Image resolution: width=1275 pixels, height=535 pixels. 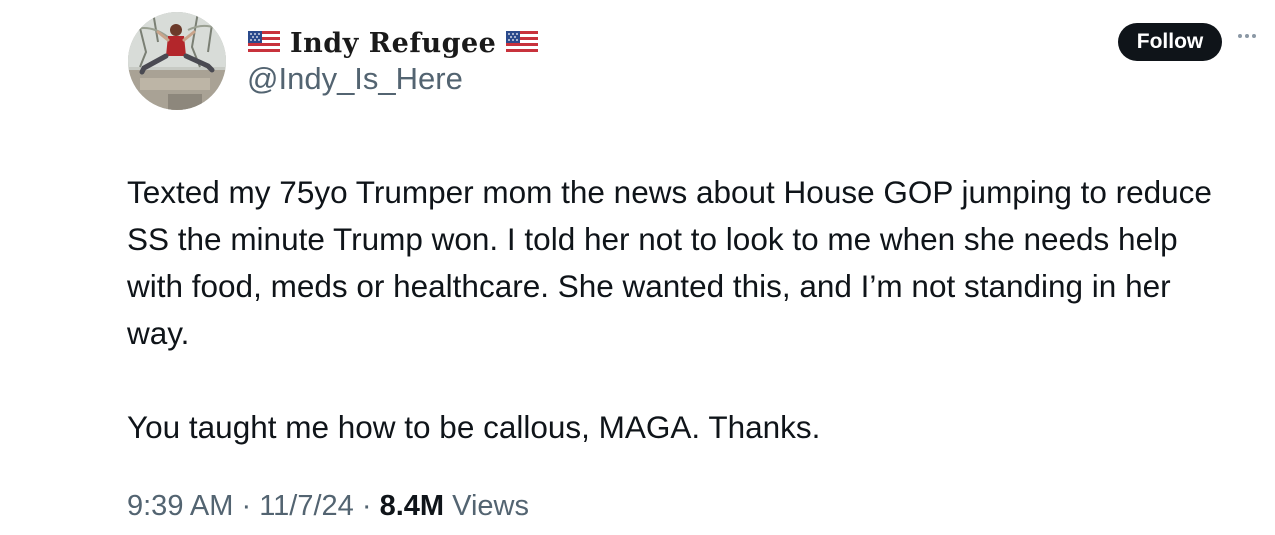 I want to click on author-name-row: Indy Refugee, so click(x=393, y=43).